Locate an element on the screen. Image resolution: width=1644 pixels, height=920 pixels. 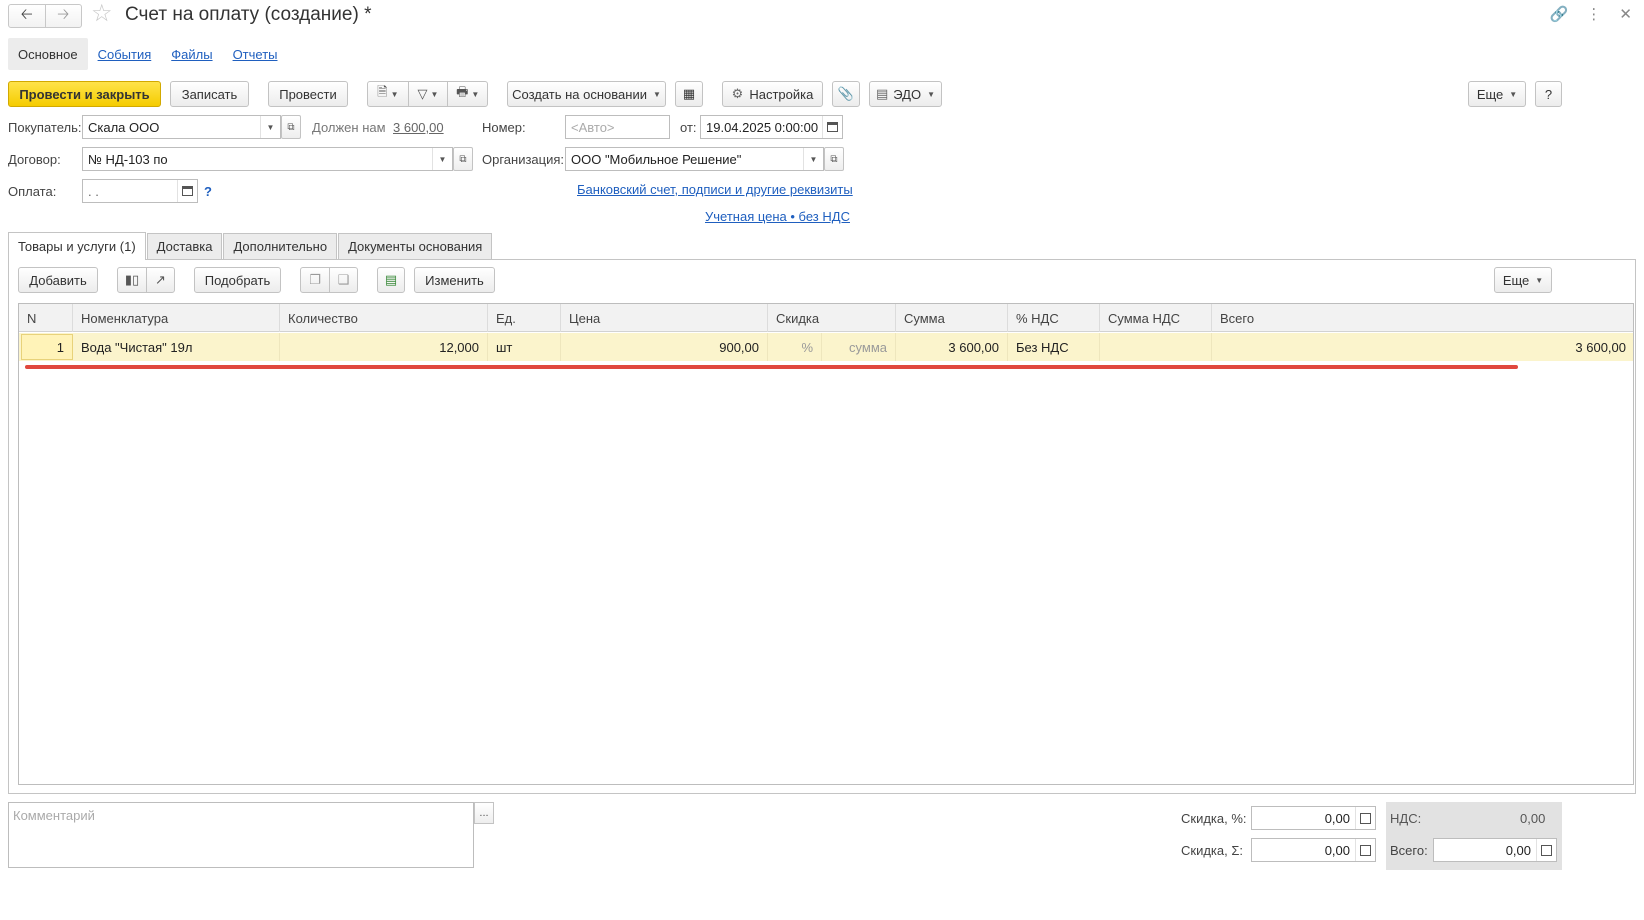
row-number-cell: 1 is located at coordinates (47, 347).